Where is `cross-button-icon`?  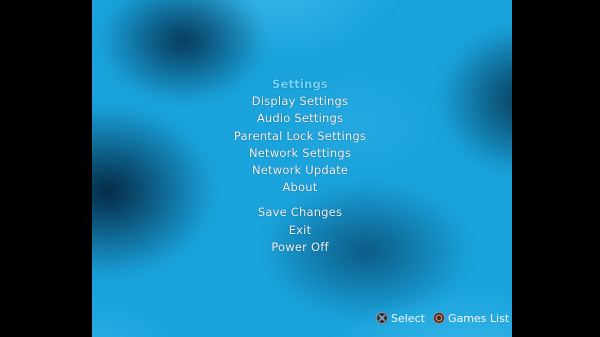
cross-button-icon is located at coordinates (382, 318).